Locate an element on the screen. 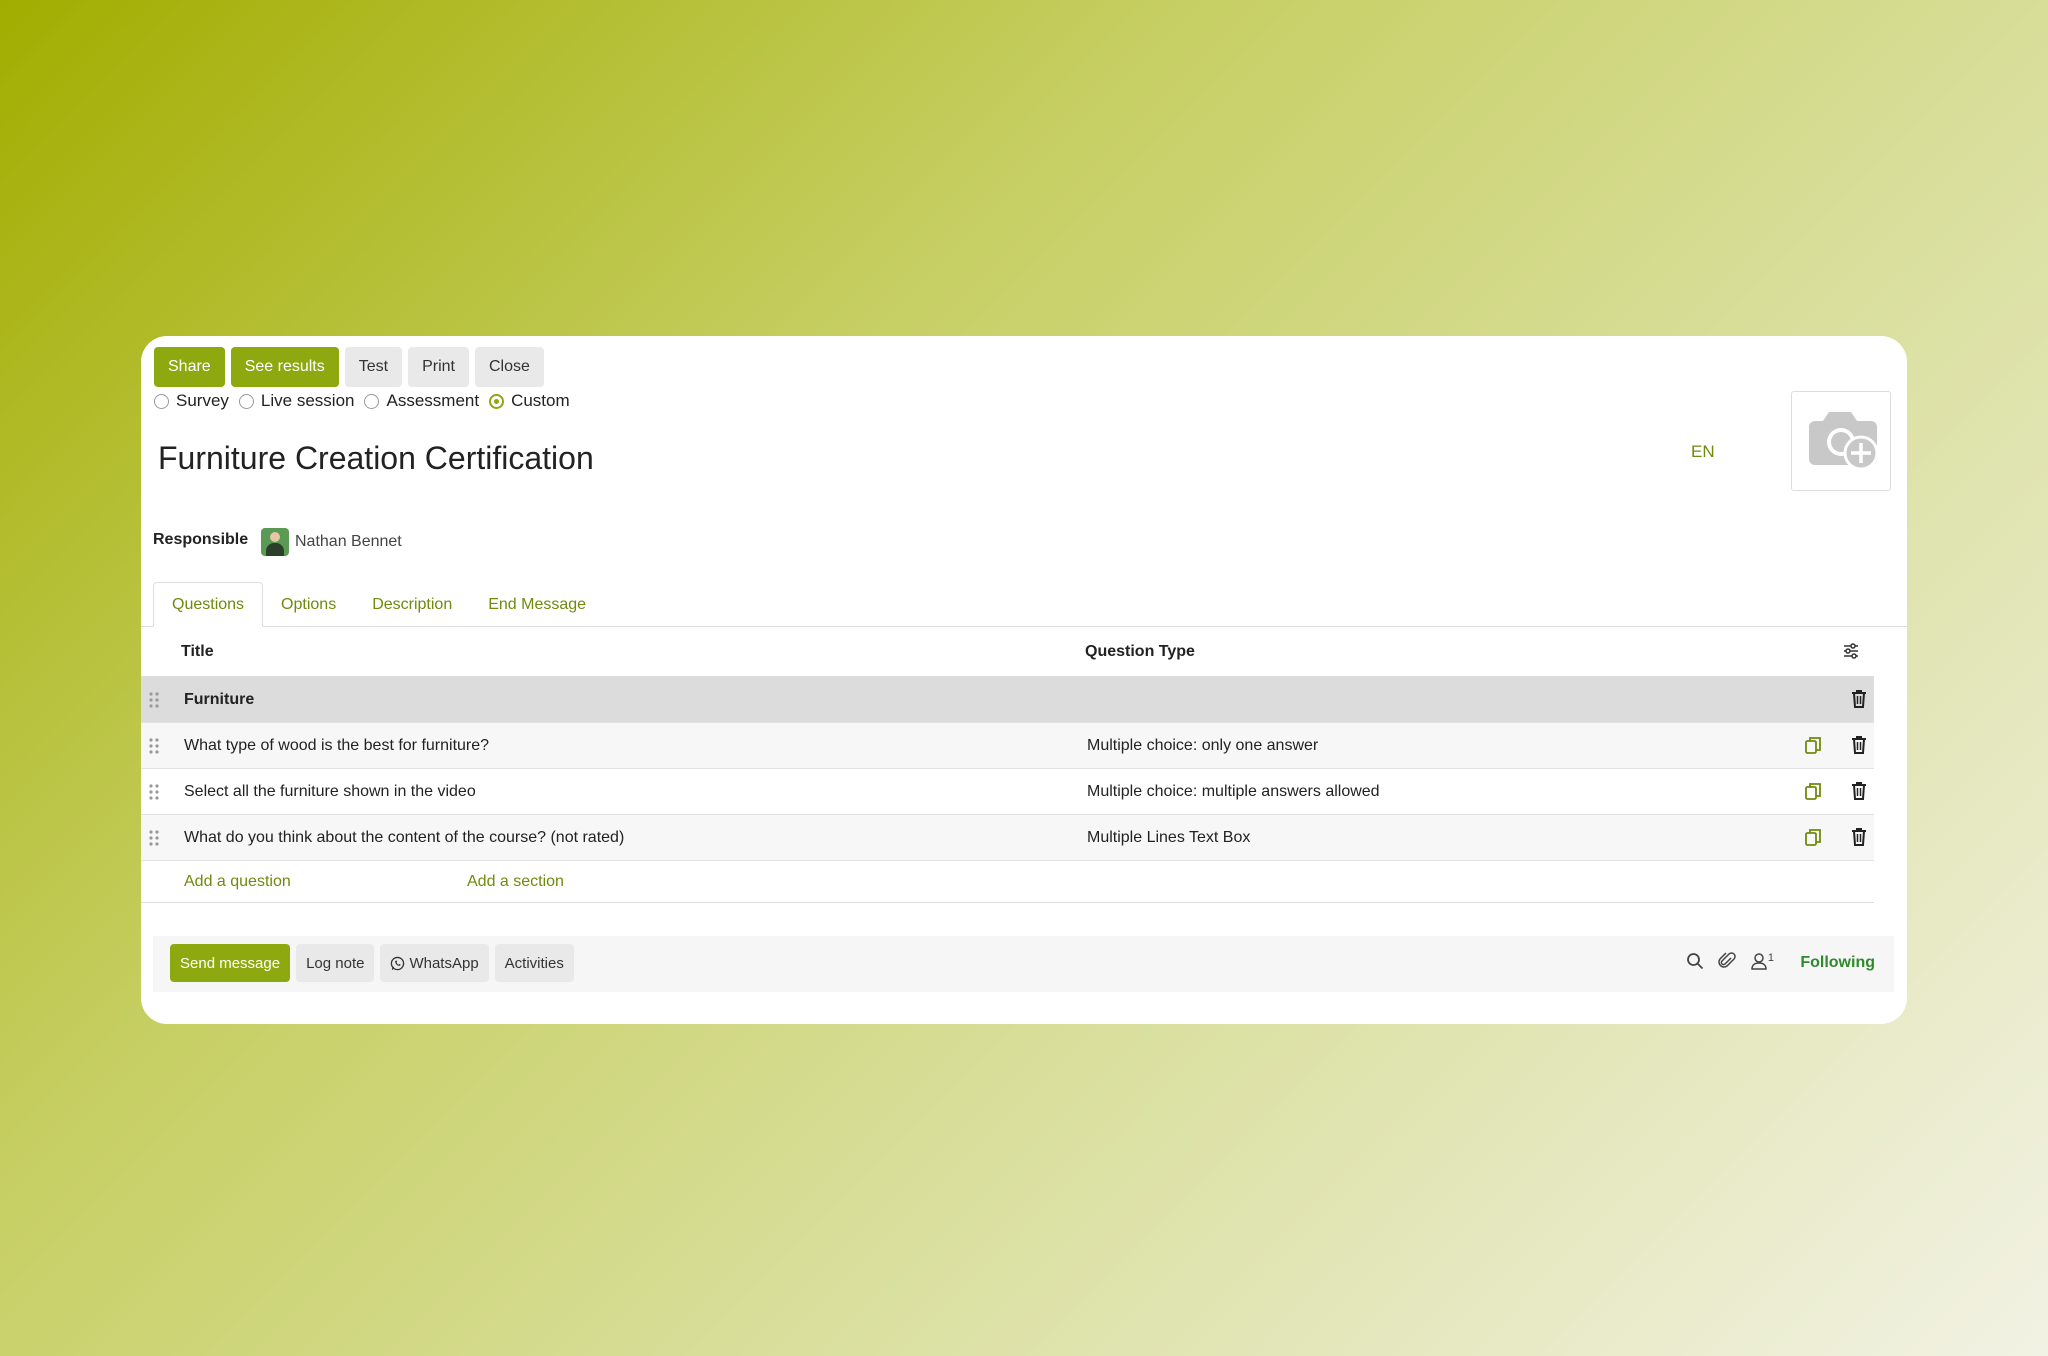  activities-button: Activities is located at coordinates (534, 963).